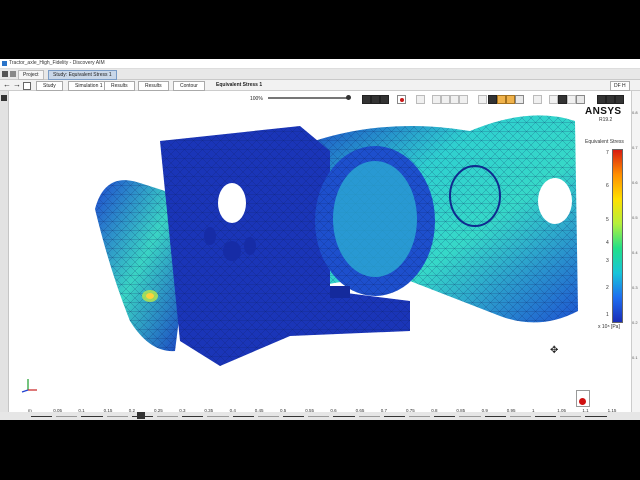 Image resolution: width=640 pixels, height=480 pixels. What do you see at coordinates (333, 410) in the screenshot?
I see `ruler-tick-label: 0.6` at bounding box center [333, 410].